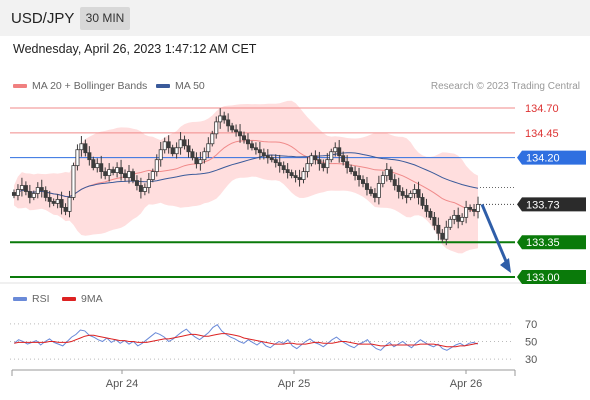 The height and width of the screenshot is (400, 590). Describe the element at coordinates (531, 343) in the screenshot. I see `rsi-tick-label: 50` at that location.